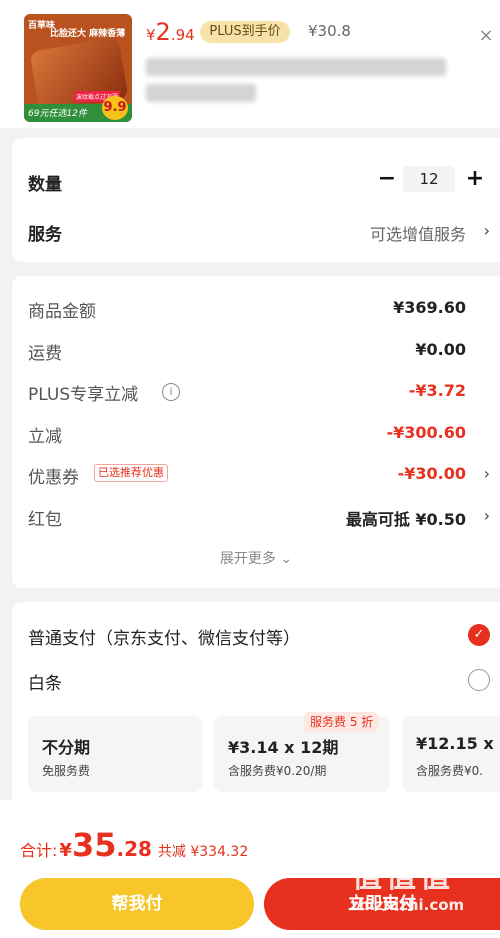 This screenshot has height=938, width=500. Describe the element at coordinates (78, 68) in the screenshot. I see `product-thumbnail: 百草味 比脸还大 麻辣香薄 波纹截点过深薄 69元任选12件 9.9` at that location.